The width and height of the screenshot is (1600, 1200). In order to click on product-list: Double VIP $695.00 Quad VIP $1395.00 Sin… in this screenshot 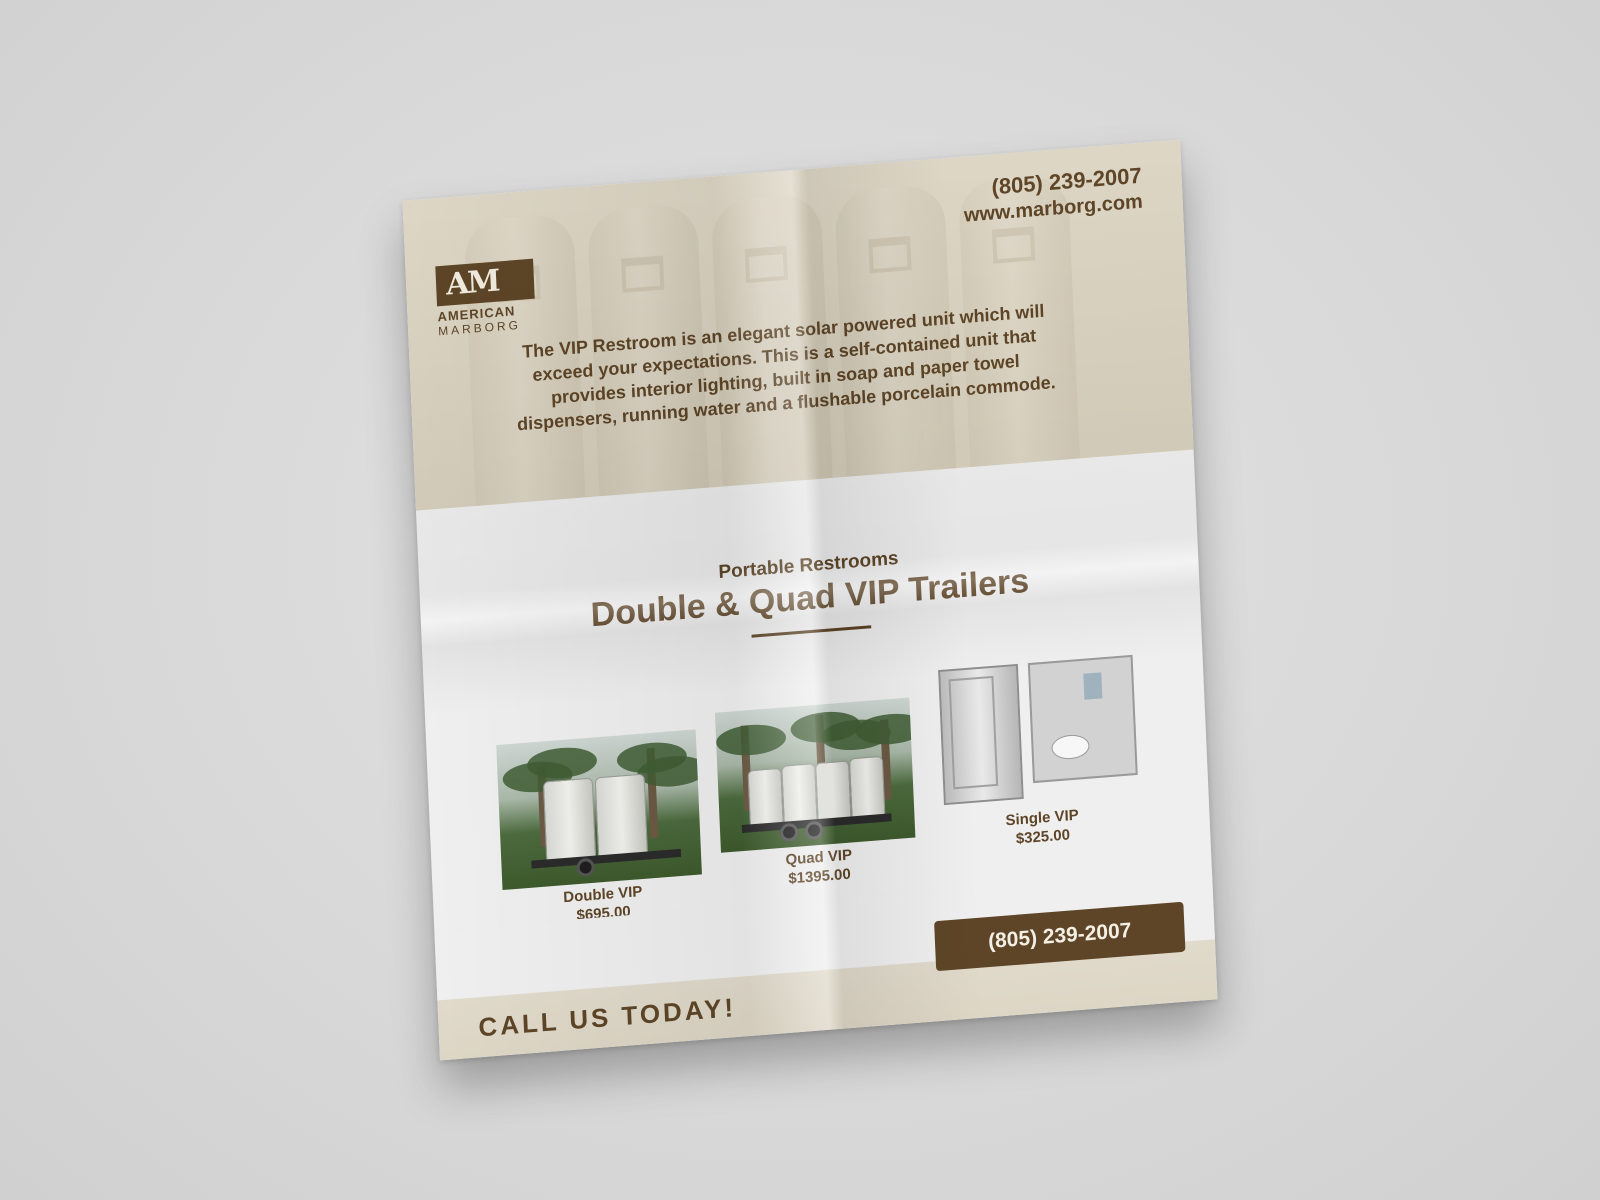, I will do `click(822, 784)`.